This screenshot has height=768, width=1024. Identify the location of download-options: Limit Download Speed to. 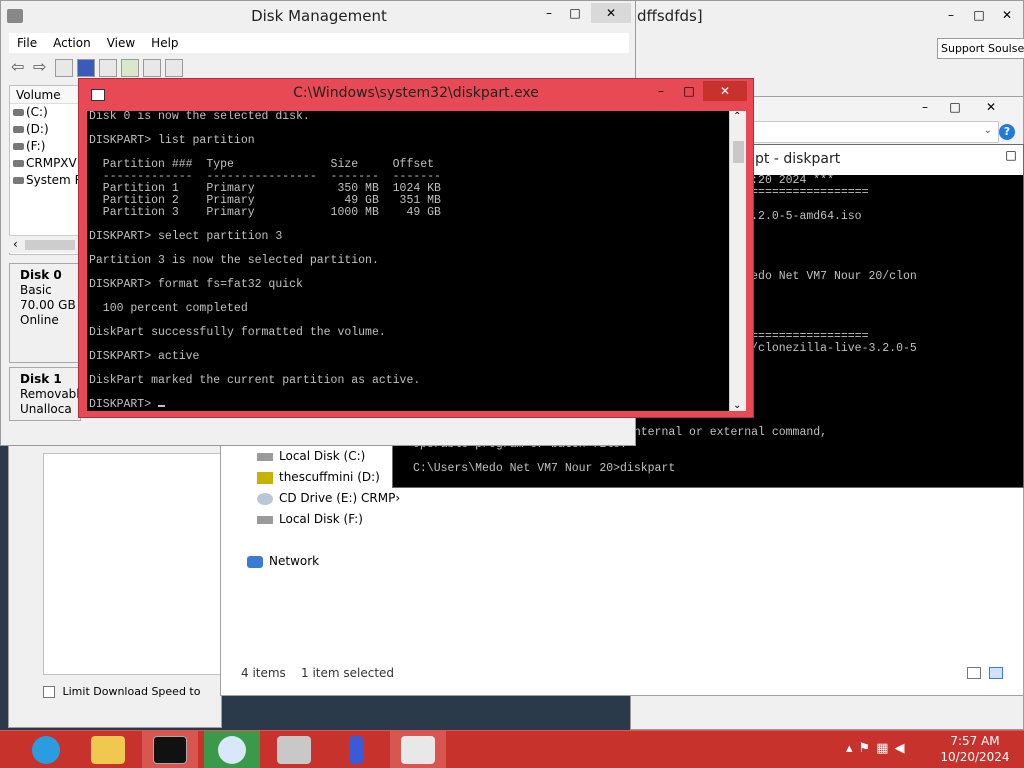
(121, 691).